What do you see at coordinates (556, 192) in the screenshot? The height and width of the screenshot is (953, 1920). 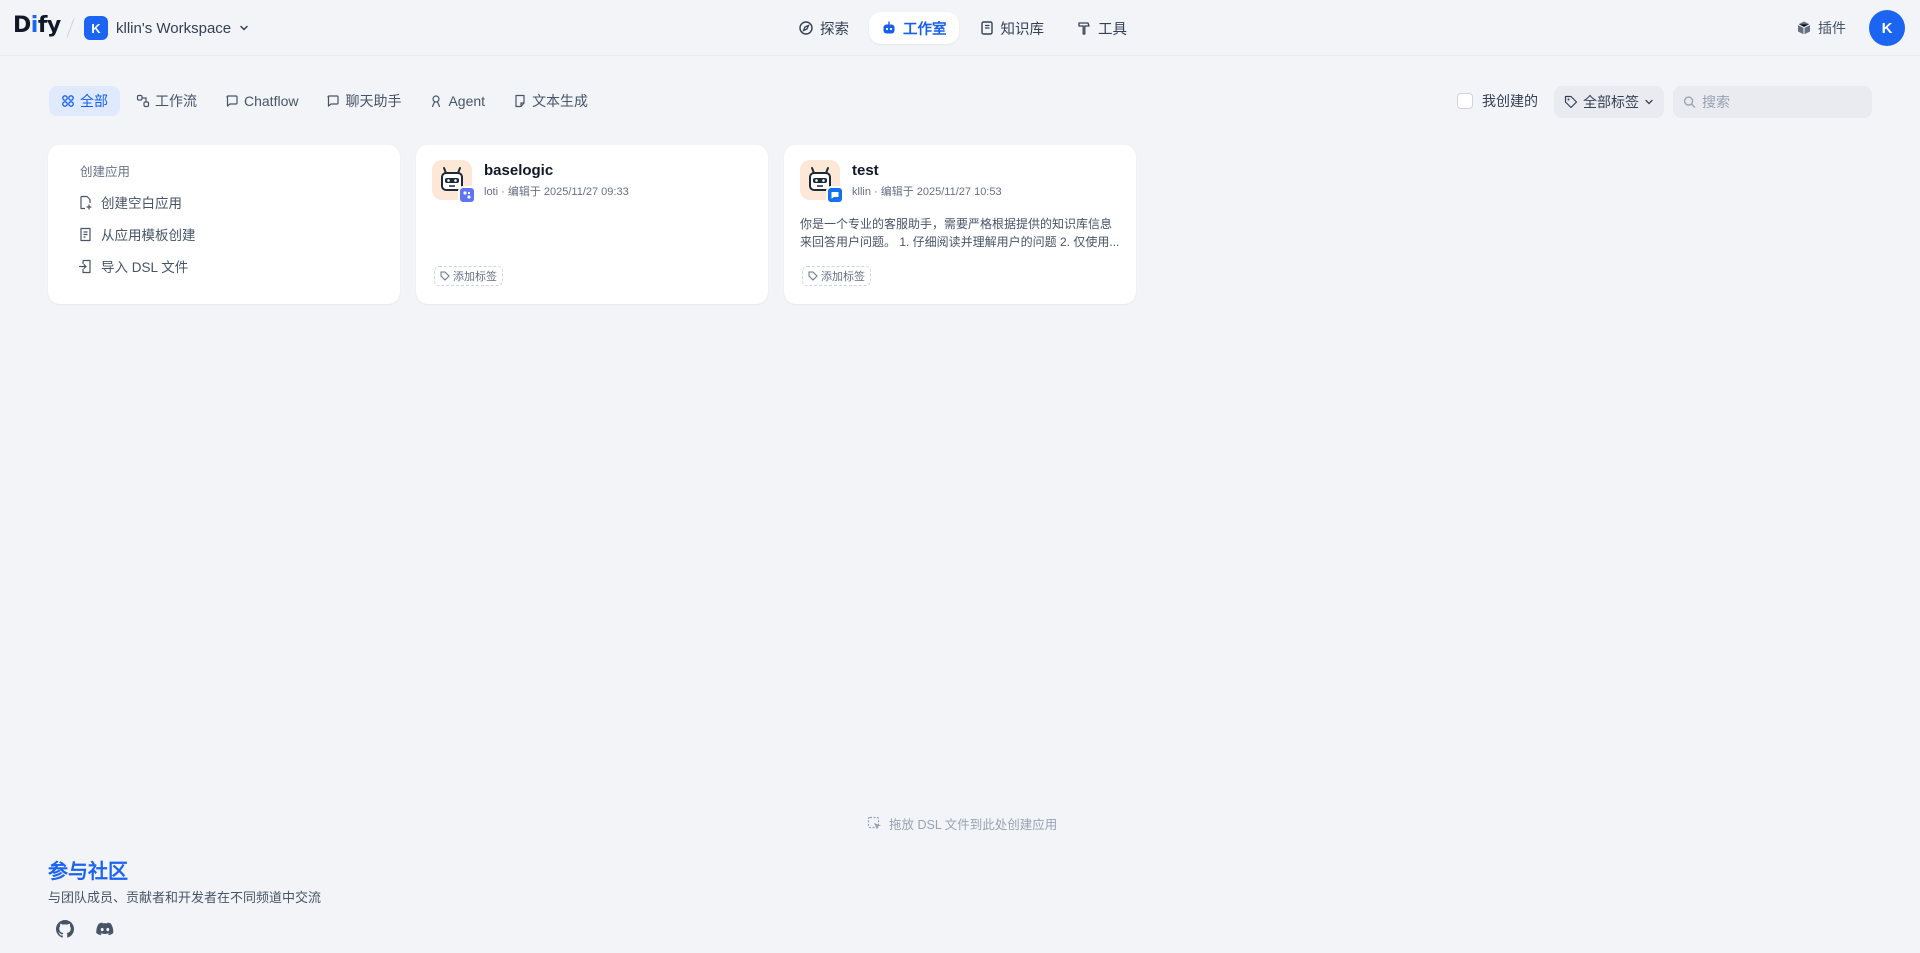 I see `app-meta: loti · 编辑于 2025/11/27 09:33` at bounding box center [556, 192].